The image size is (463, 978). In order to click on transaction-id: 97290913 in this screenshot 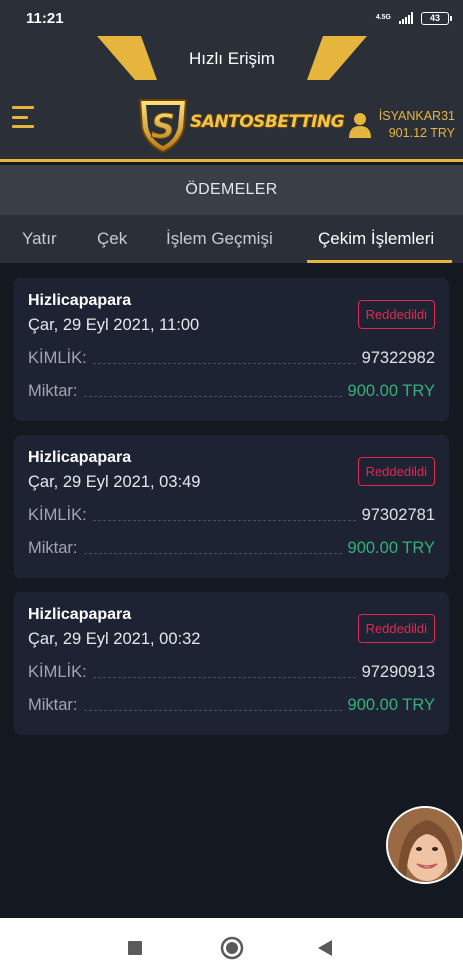, I will do `click(398, 672)`.